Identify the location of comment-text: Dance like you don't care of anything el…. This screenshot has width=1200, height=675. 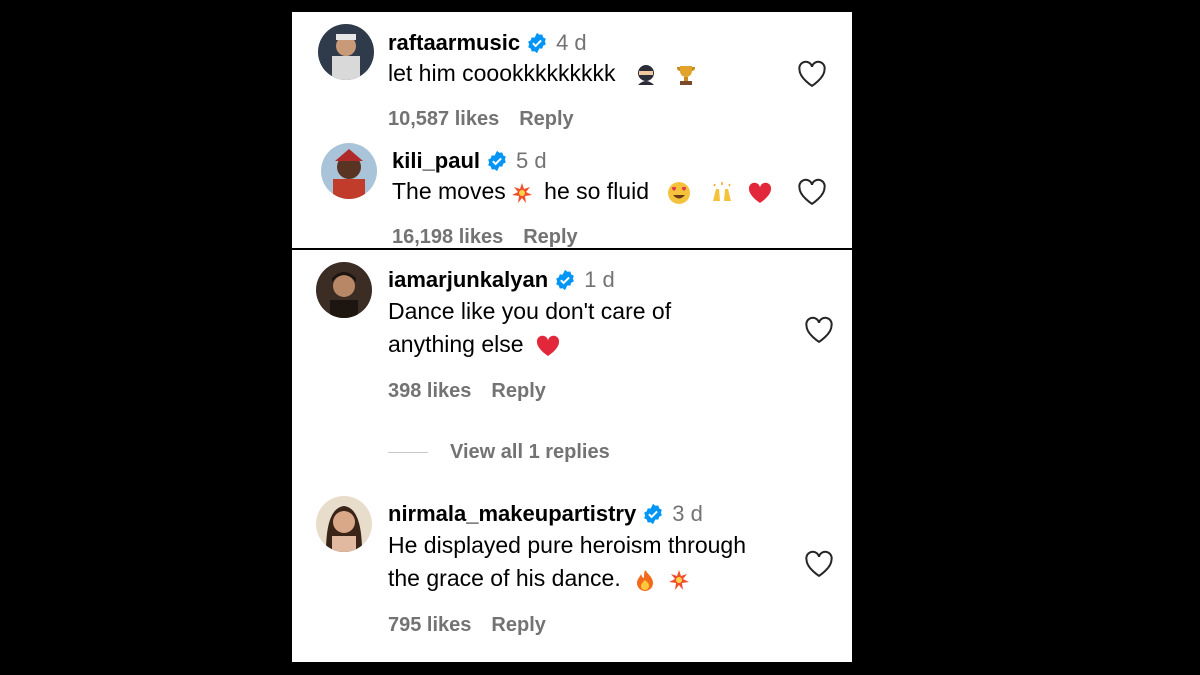
(530, 328).